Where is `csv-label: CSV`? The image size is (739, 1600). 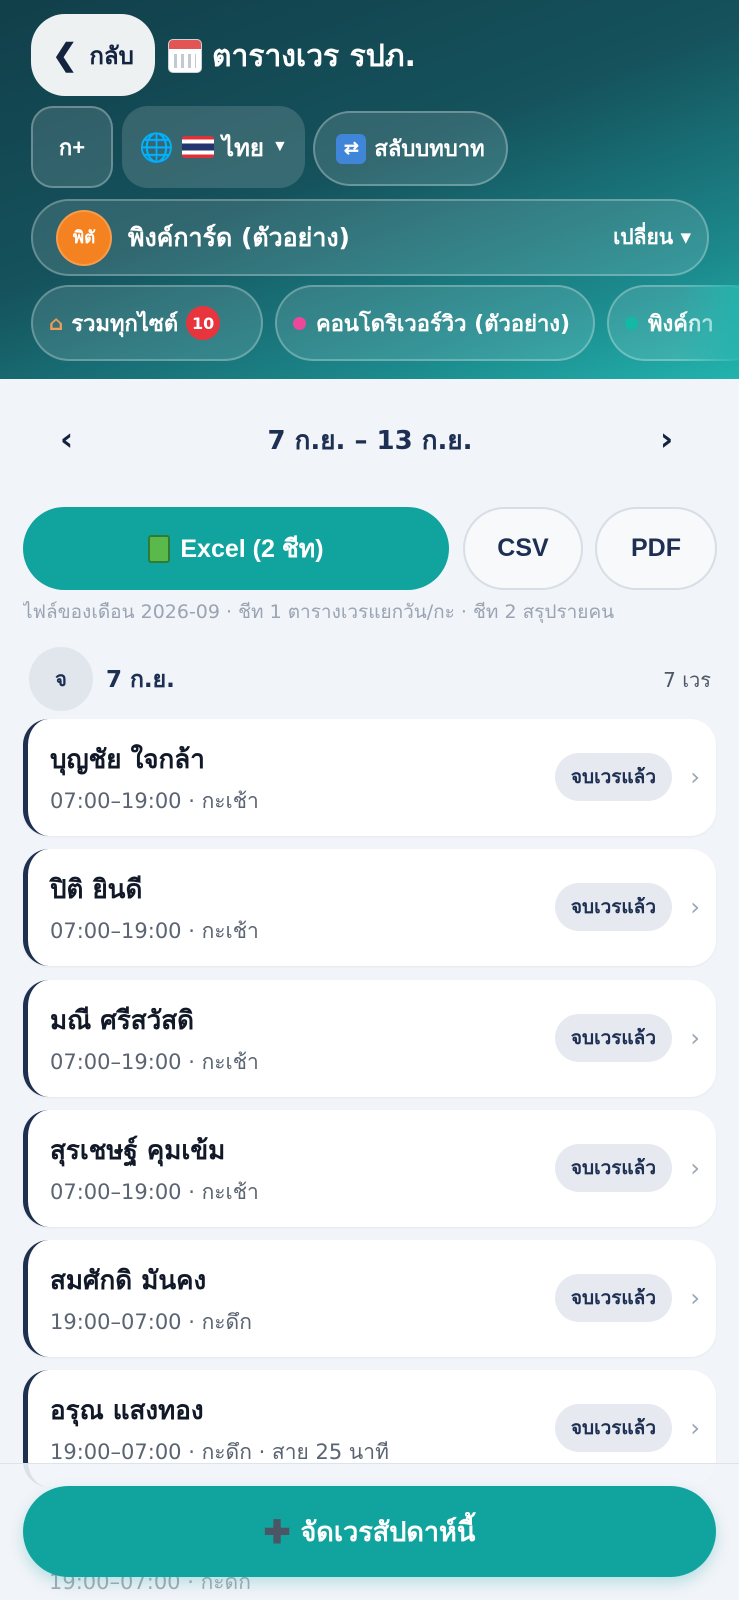
csv-label: CSV is located at coordinates (523, 548).